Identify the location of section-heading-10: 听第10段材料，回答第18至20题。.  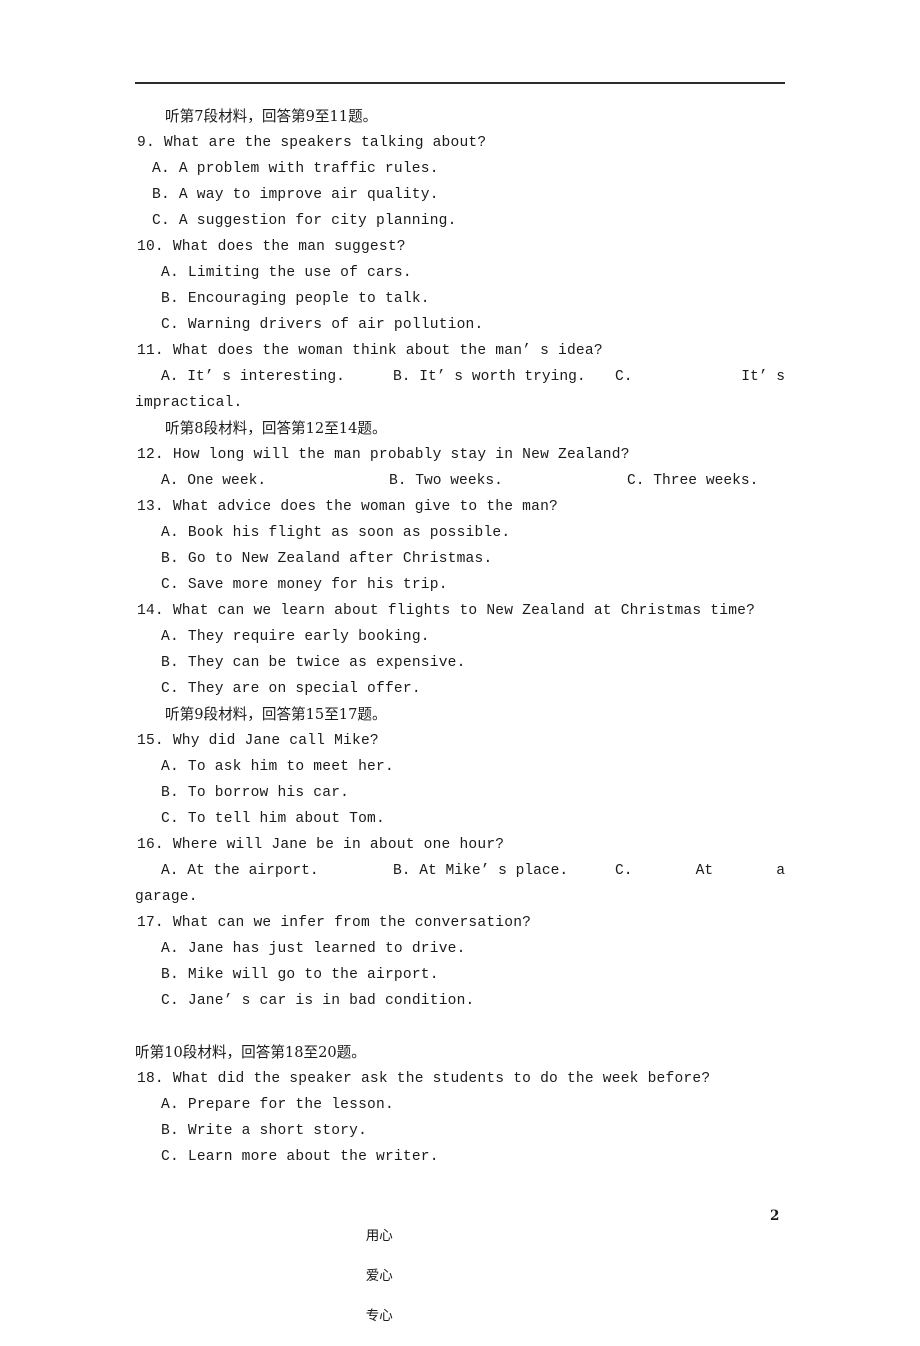
(250, 1052).